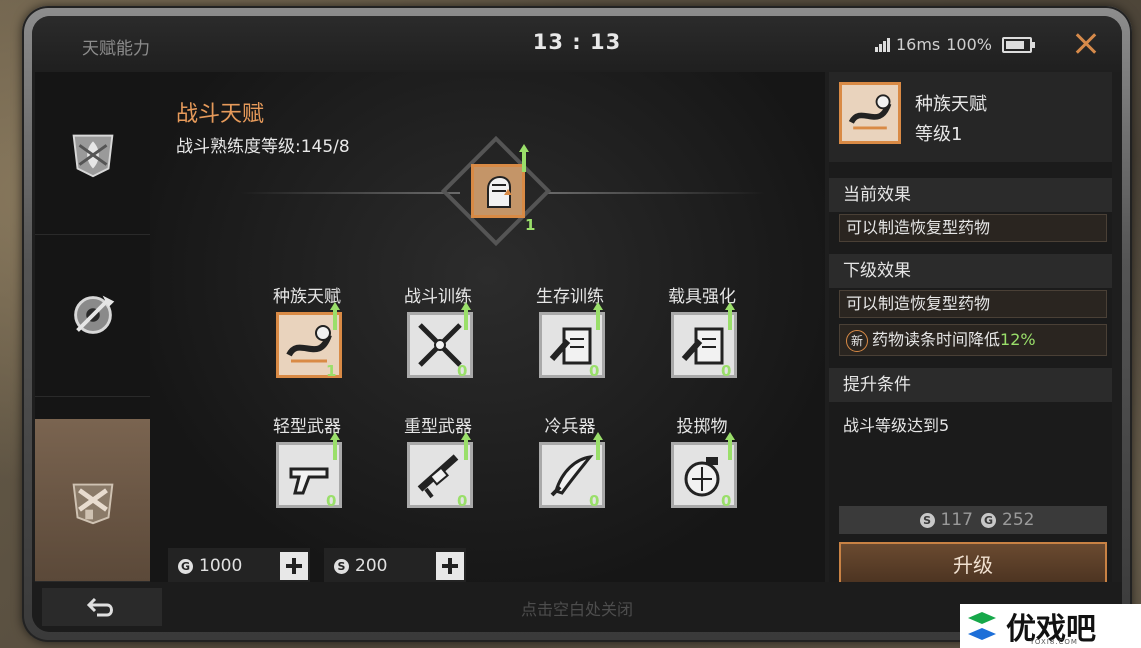 Image resolution: width=1141 pixels, height=648 pixels. I want to click on upgrade-cost: S 117 G 252, so click(973, 520).